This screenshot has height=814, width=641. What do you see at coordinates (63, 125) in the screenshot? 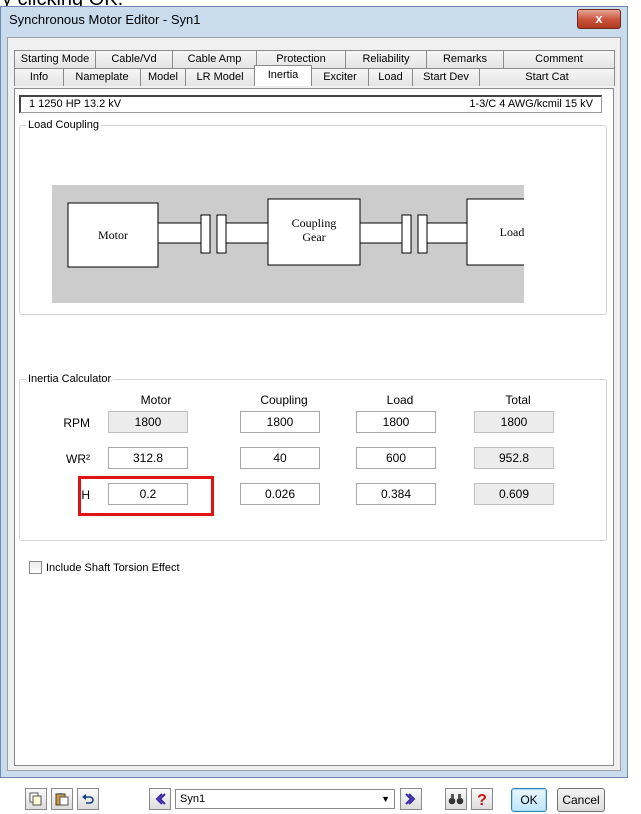
I see `load-coupling-legend: Load Coupling` at bounding box center [63, 125].